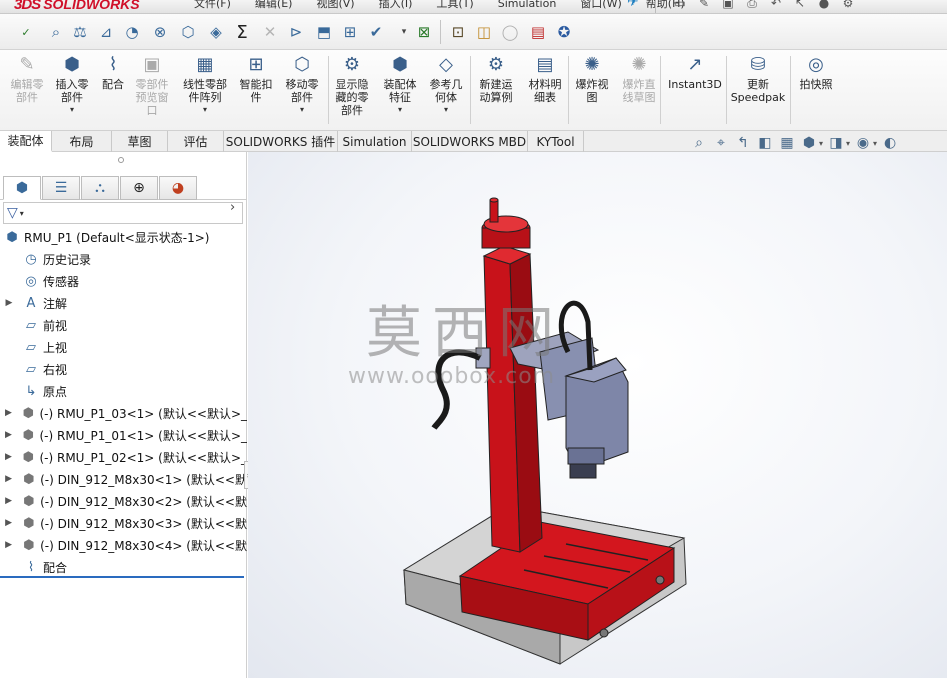  I want to click on costing-icon: ◫, so click(484, 32).